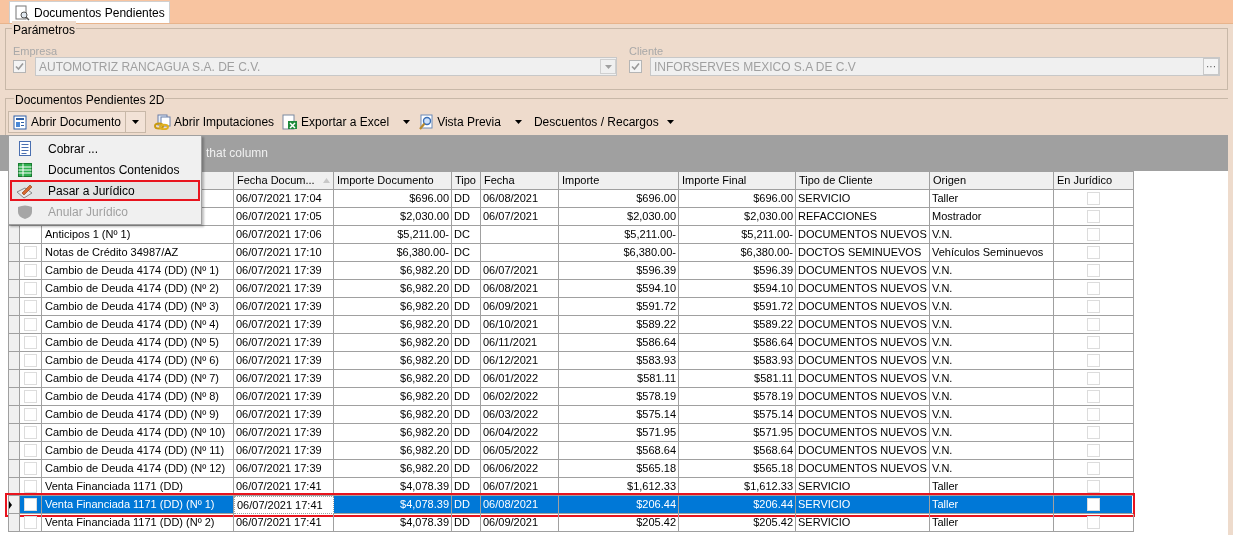 This screenshot has height=535, width=1233. Describe the element at coordinates (105, 190) in the screenshot. I see `menu-item: Pasar a Jurídico` at that location.